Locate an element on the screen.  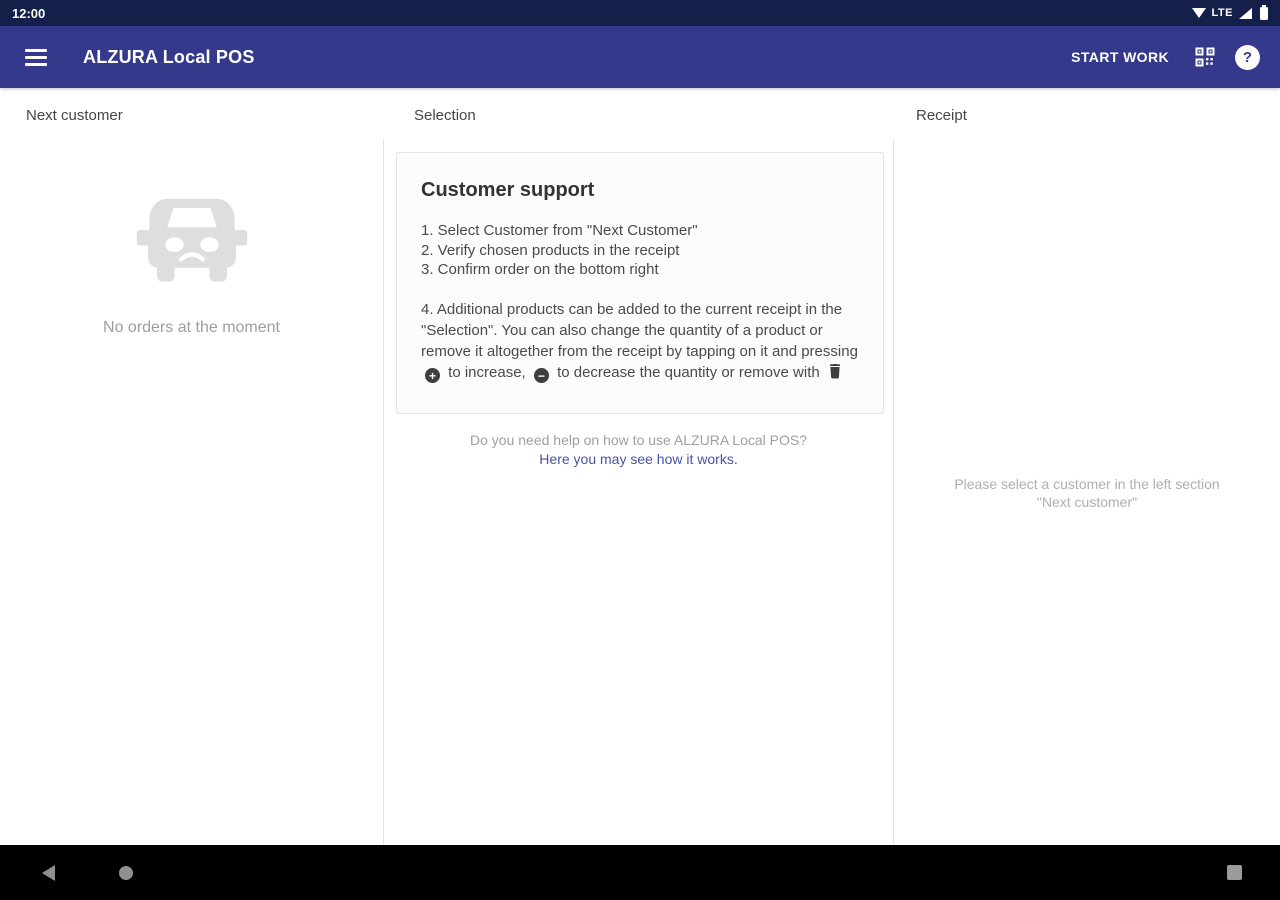
qr-scan-button is located at coordinates (1205, 57).